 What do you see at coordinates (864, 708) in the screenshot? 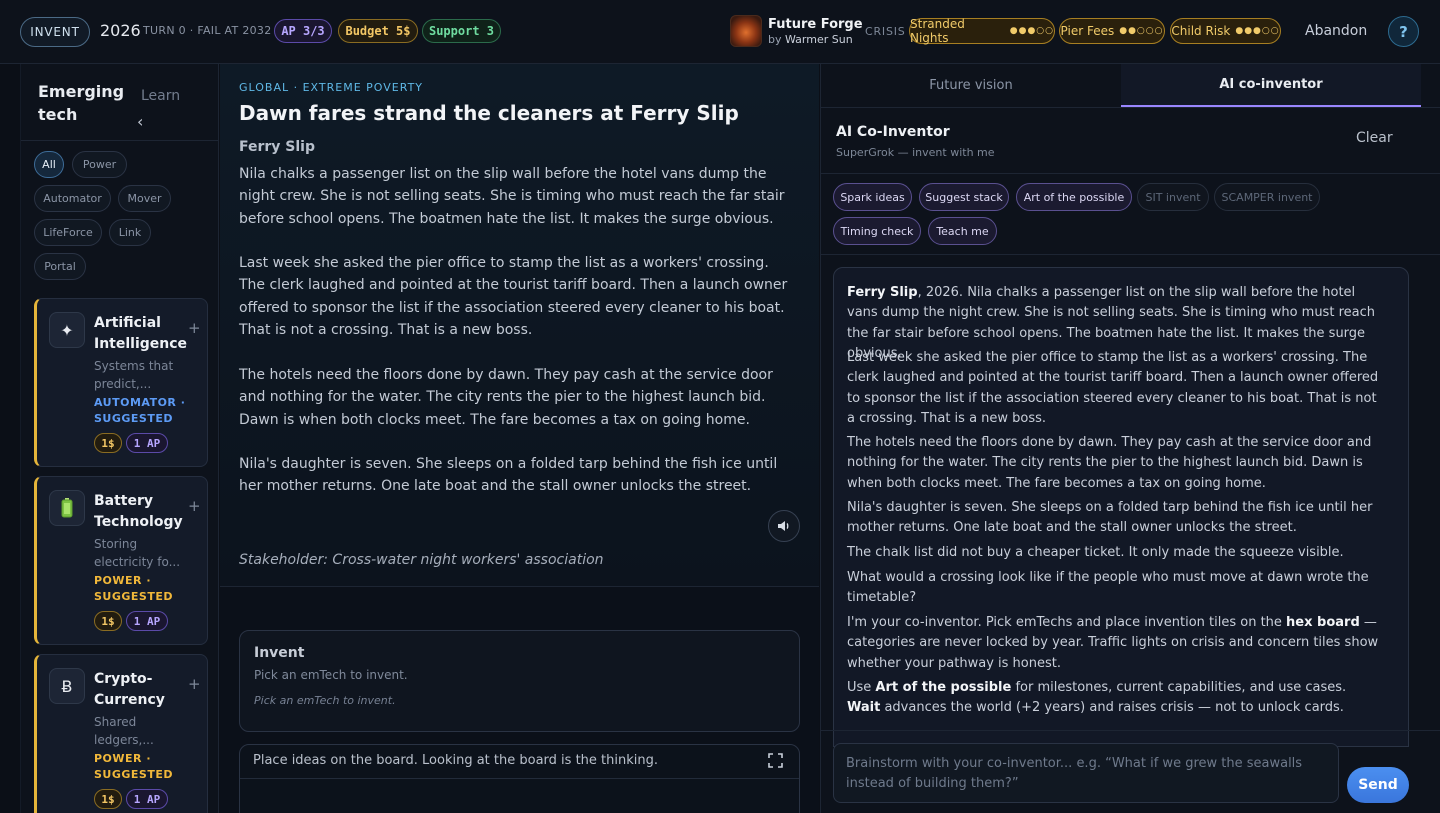
I see `chat-bold: Wait` at bounding box center [864, 708].